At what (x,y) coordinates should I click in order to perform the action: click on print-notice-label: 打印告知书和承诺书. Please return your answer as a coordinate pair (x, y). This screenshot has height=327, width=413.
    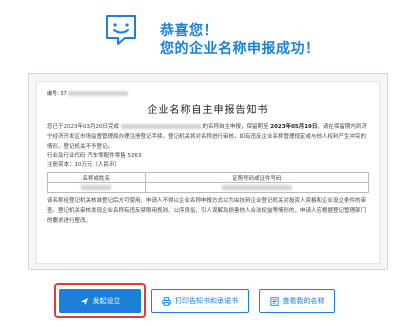
    Looking at the image, I should click on (206, 301).